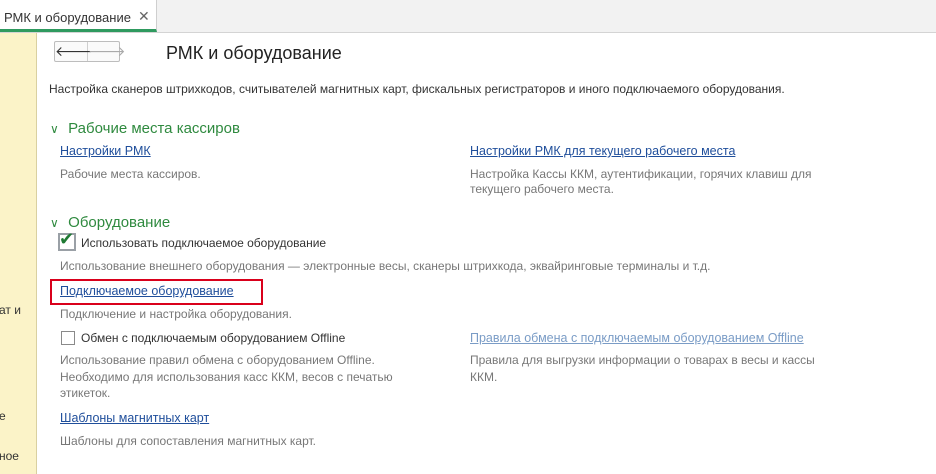 The height and width of the screenshot is (474, 936). What do you see at coordinates (105, 151) in the screenshot?
I see `rmk-settings-link: Настройки РМК` at bounding box center [105, 151].